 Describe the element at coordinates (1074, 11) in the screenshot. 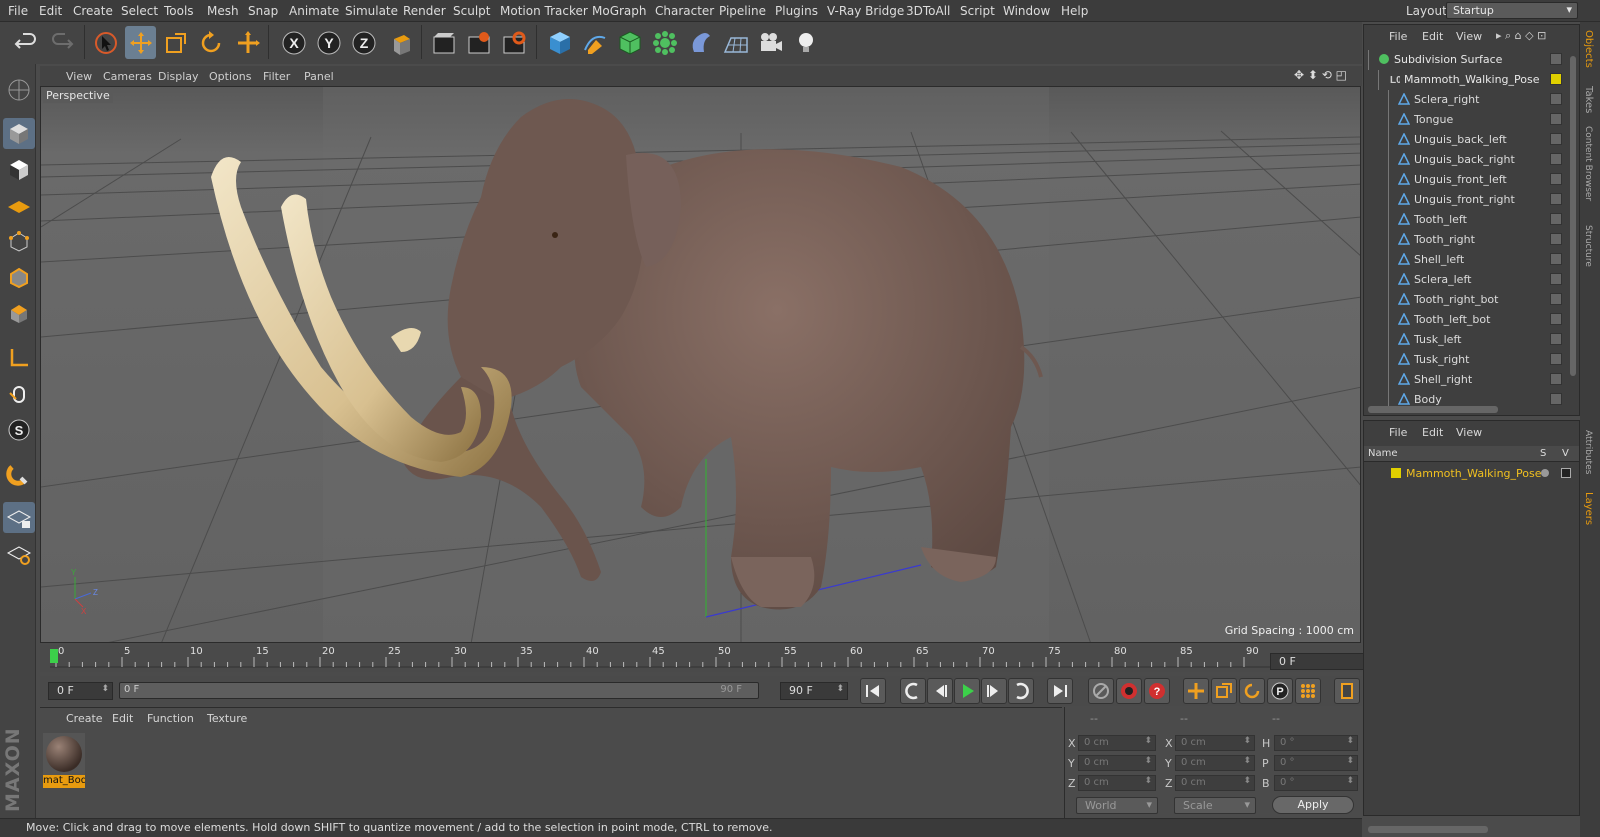

I see `menu-help: Help` at that location.